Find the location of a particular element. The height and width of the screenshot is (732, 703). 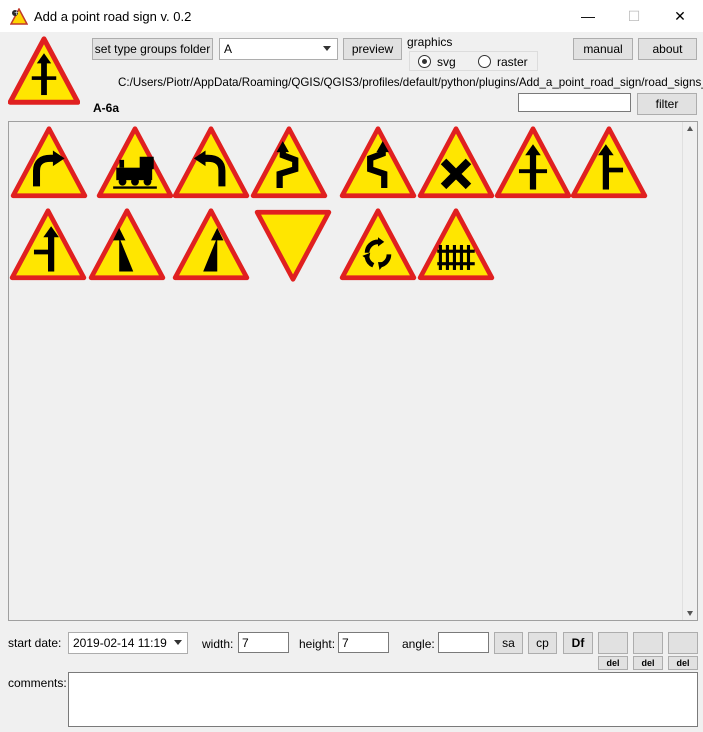

maximize-button: ☐ is located at coordinates (634, 16).